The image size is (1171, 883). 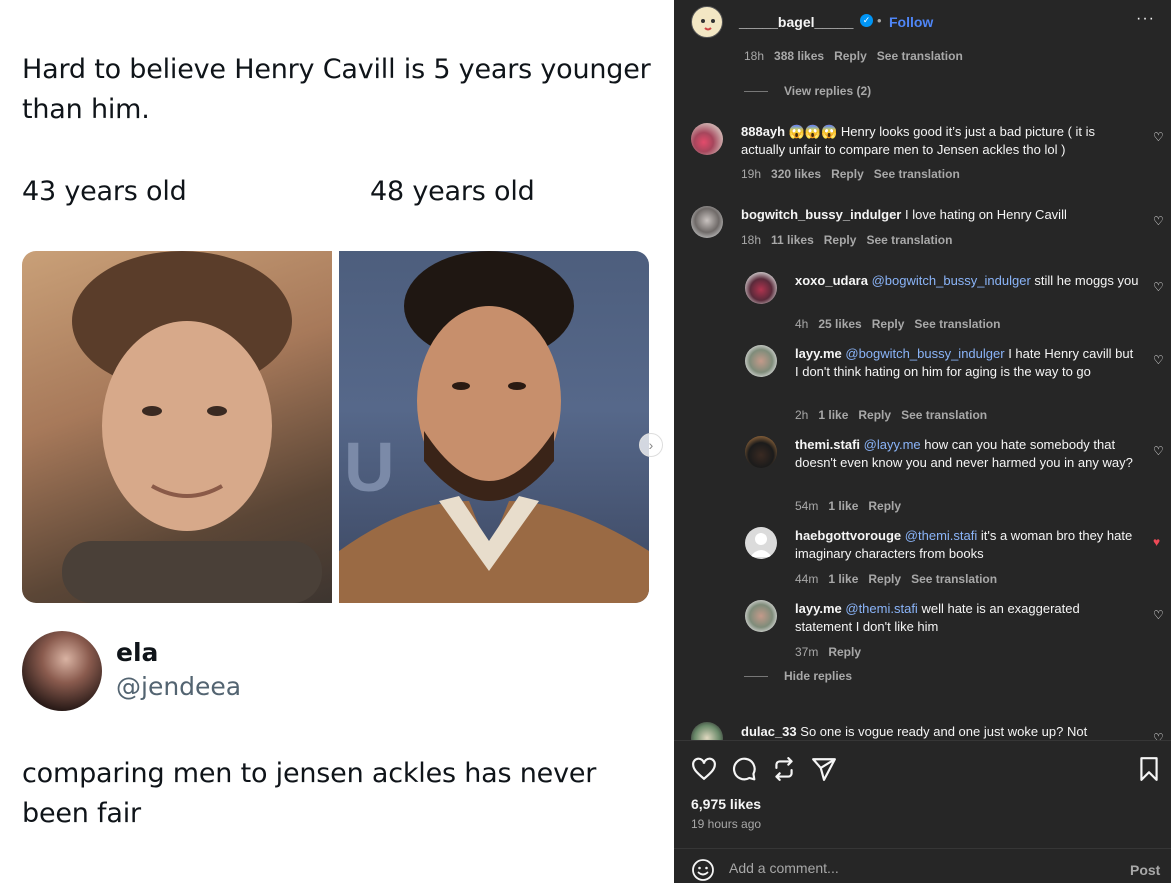 I want to click on carousel-next-button: ›, so click(x=651, y=445).